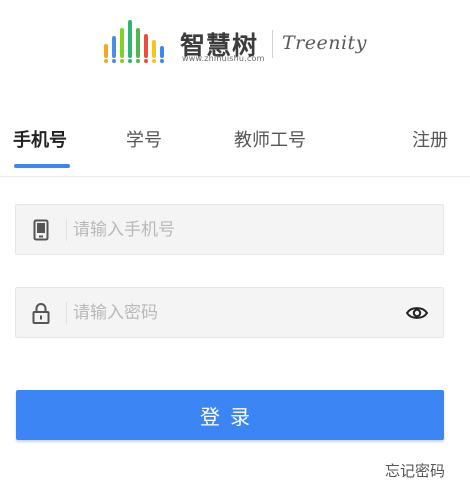 This screenshot has height=497, width=470. I want to click on tab-phone: 手机号, so click(40, 139).